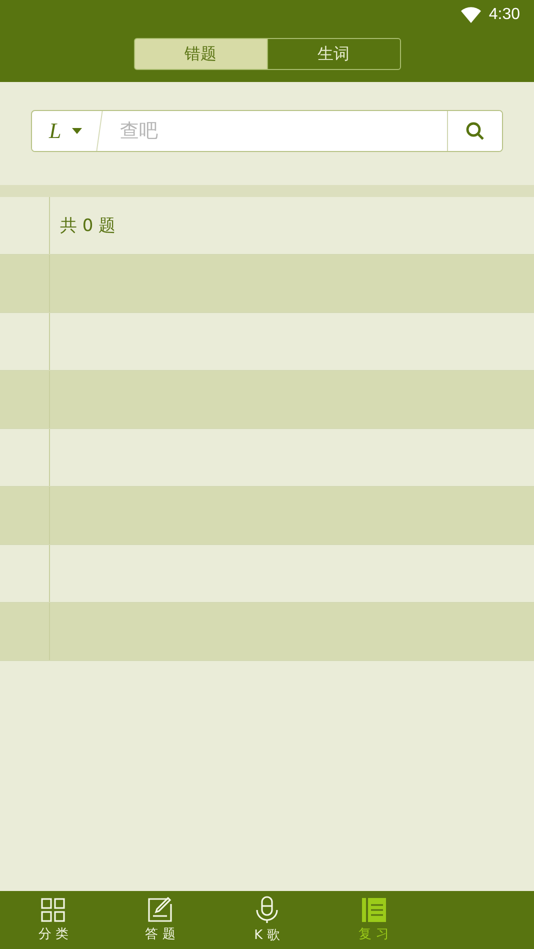 This screenshot has width=534, height=949. Describe the element at coordinates (201, 54) in the screenshot. I see `tab: 错题` at that location.